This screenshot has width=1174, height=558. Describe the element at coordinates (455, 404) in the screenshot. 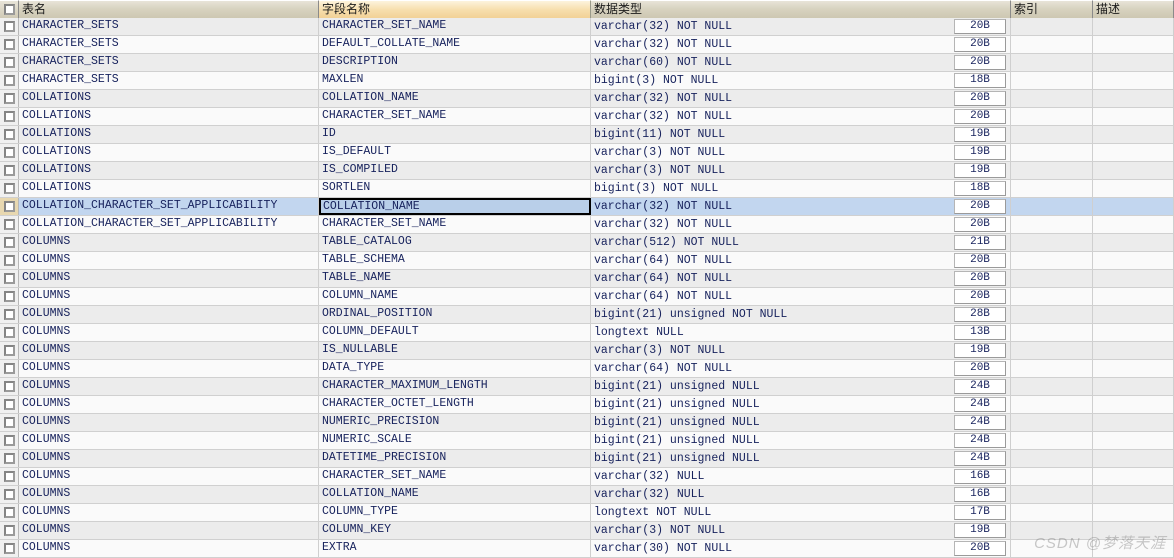

I see `cell-field: CHARACTER_OCTET_LENGTH` at that location.